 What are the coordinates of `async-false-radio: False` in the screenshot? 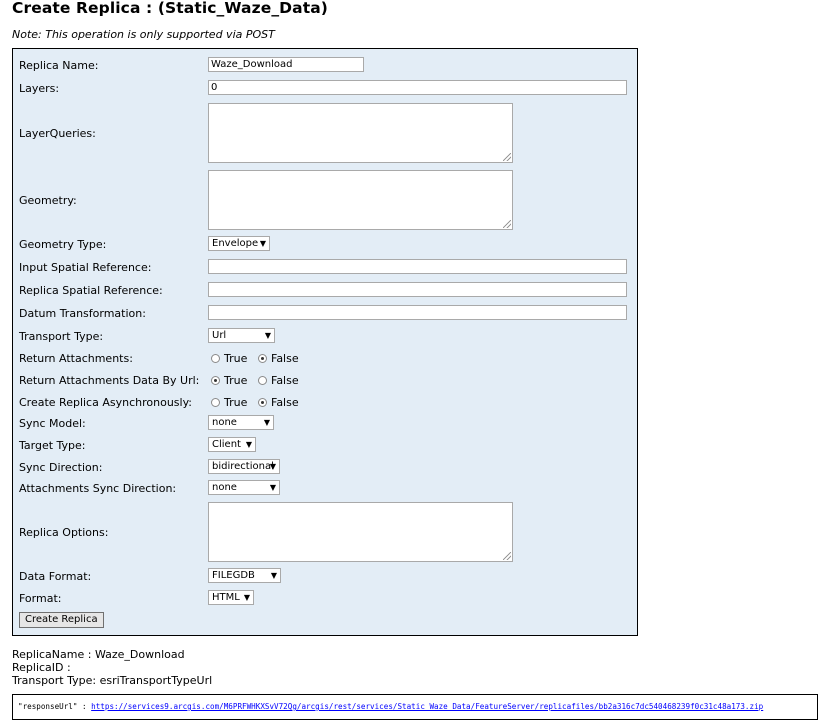 It's located at (278, 402).